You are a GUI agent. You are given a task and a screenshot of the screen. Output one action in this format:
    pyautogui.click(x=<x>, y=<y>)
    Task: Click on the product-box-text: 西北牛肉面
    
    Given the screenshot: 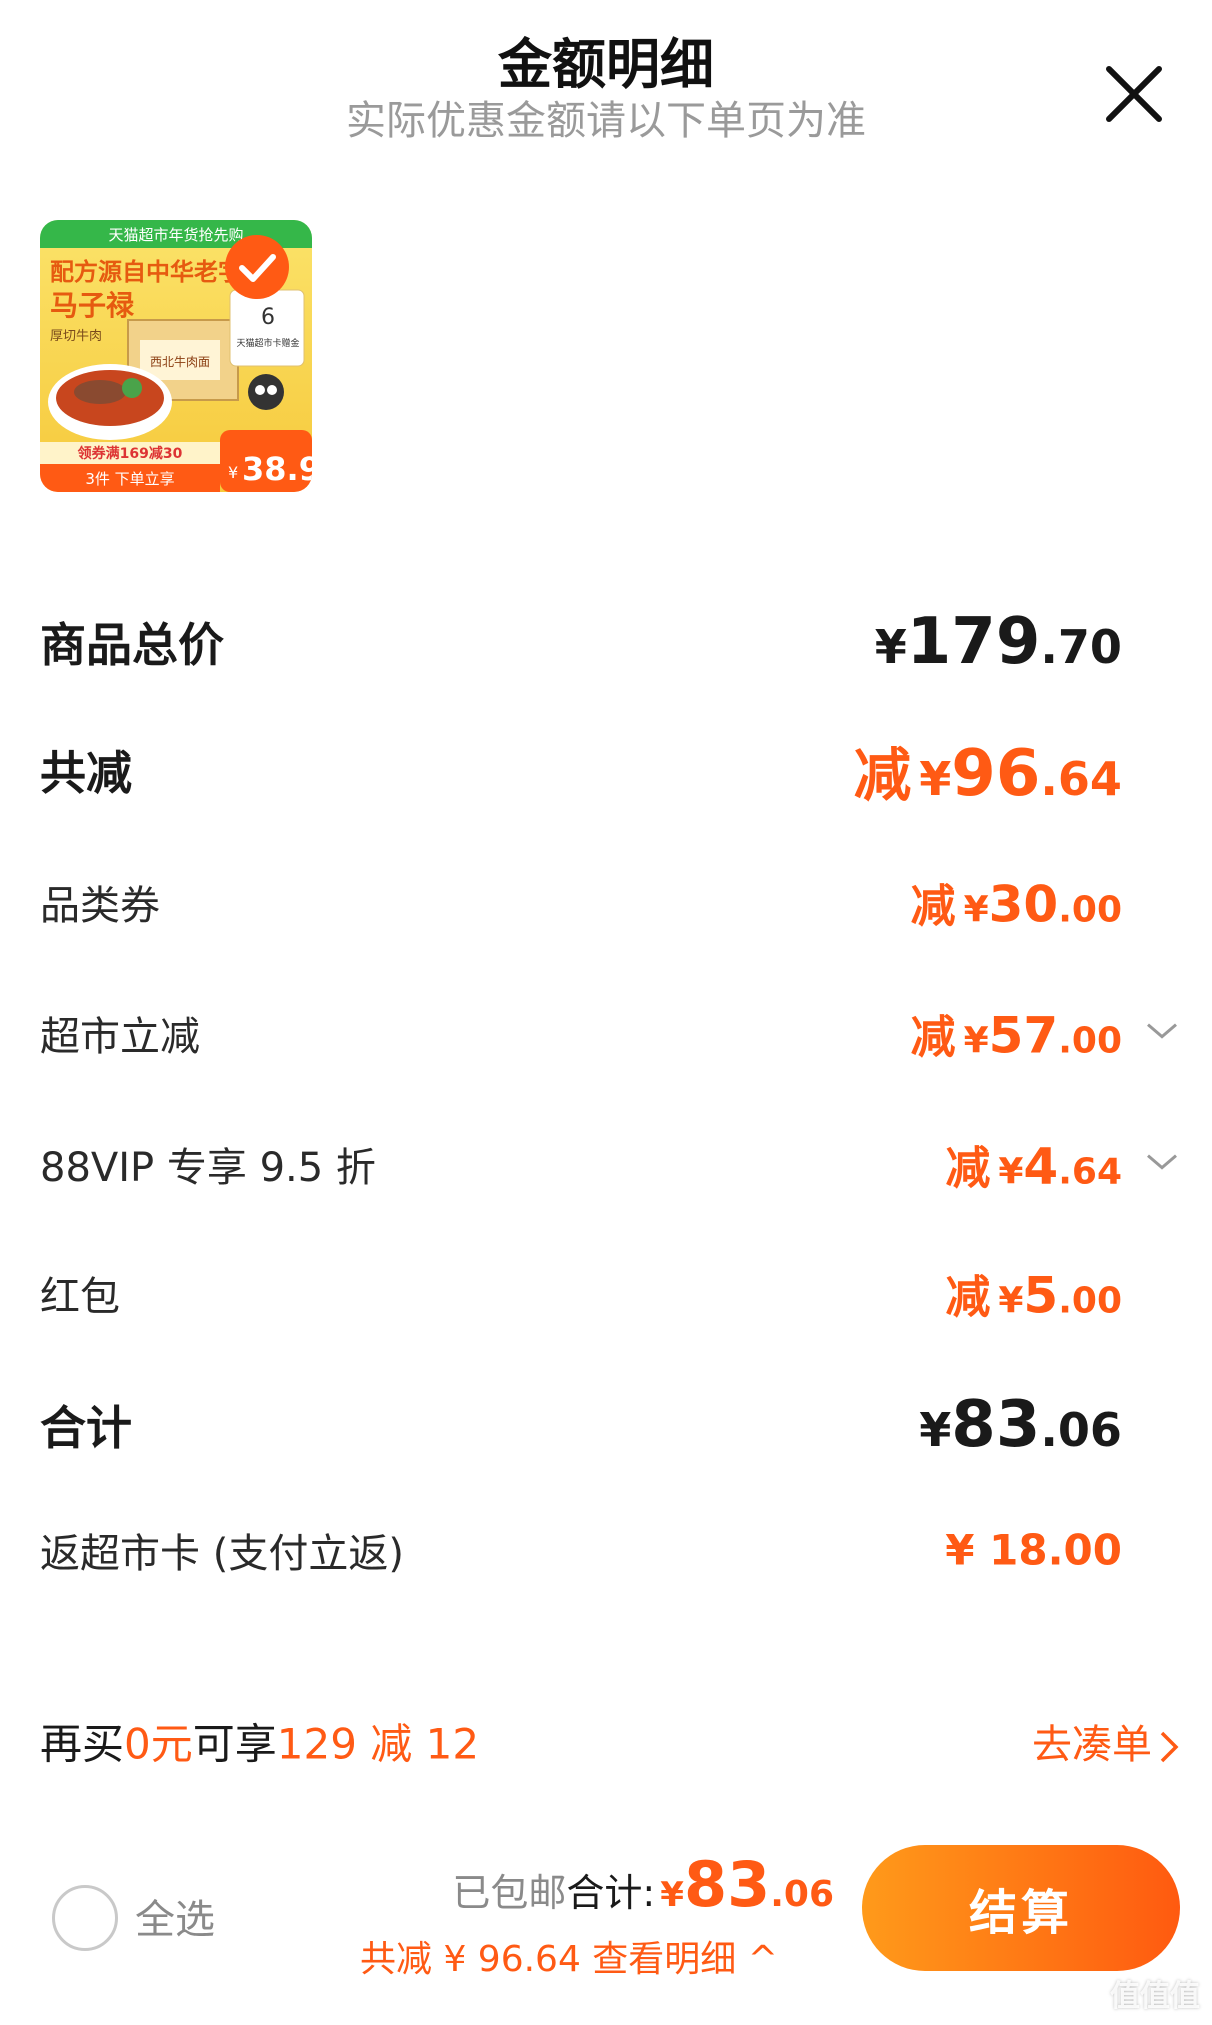 What is the action you would take?
    pyautogui.click(x=180, y=361)
    